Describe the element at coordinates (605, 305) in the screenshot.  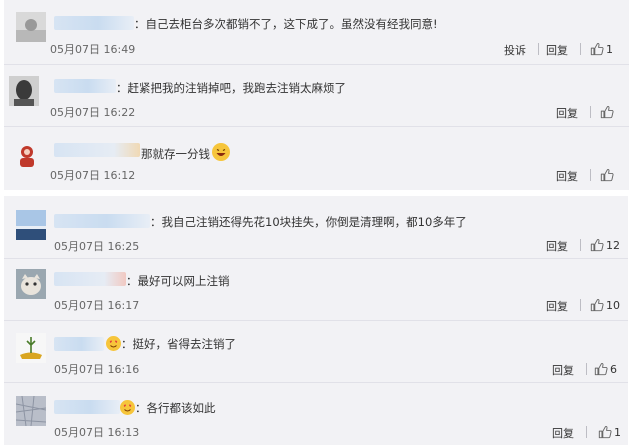
I see `like-button: 10` at that location.